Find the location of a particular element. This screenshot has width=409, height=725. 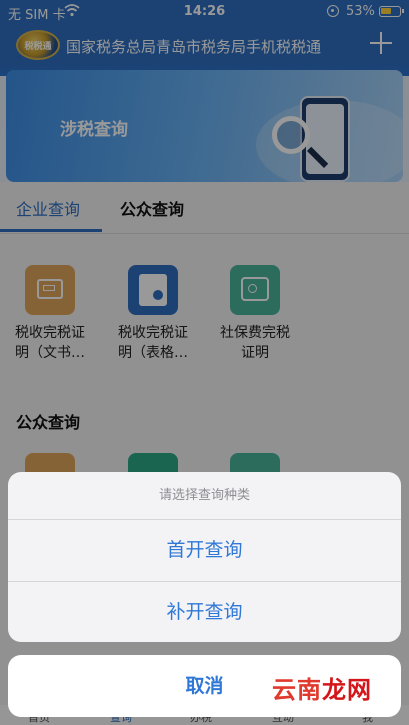

watermark: 云南龙网 is located at coordinates (322, 690).